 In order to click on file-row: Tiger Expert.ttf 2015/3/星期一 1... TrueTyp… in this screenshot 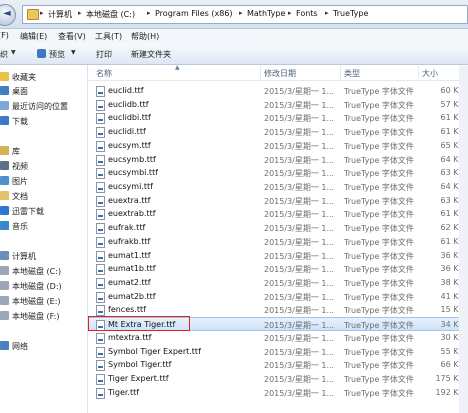, I will do `click(278, 378)`.